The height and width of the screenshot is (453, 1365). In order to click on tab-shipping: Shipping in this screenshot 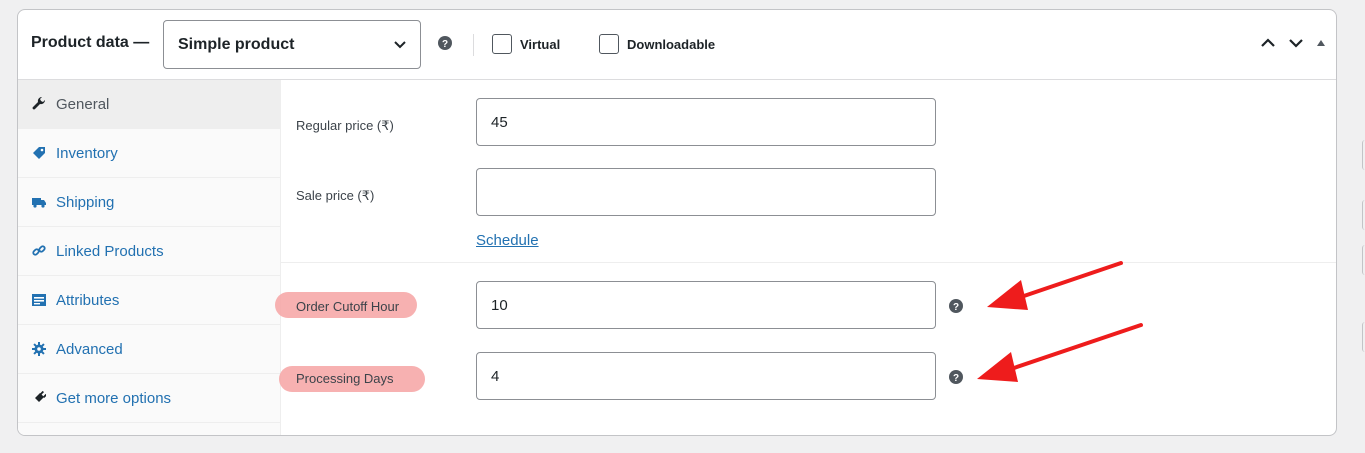, I will do `click(149, 202)`.